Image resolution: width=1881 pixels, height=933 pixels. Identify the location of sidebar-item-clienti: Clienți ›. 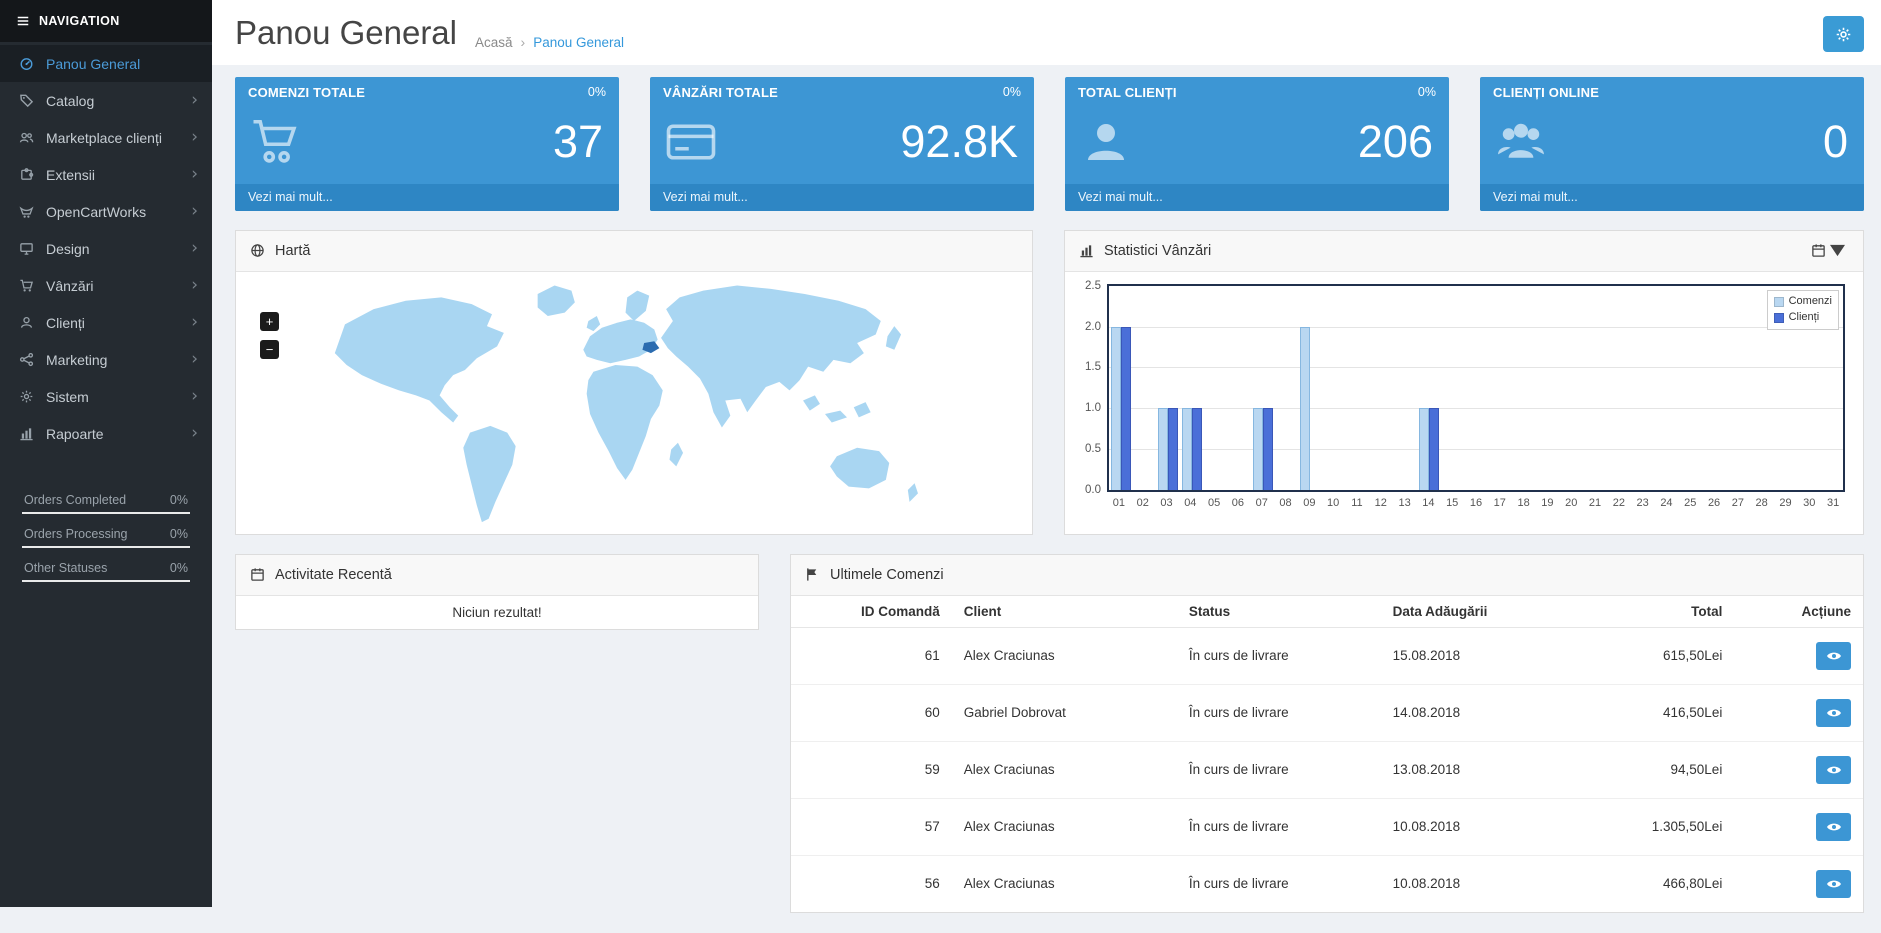
(106, 322).